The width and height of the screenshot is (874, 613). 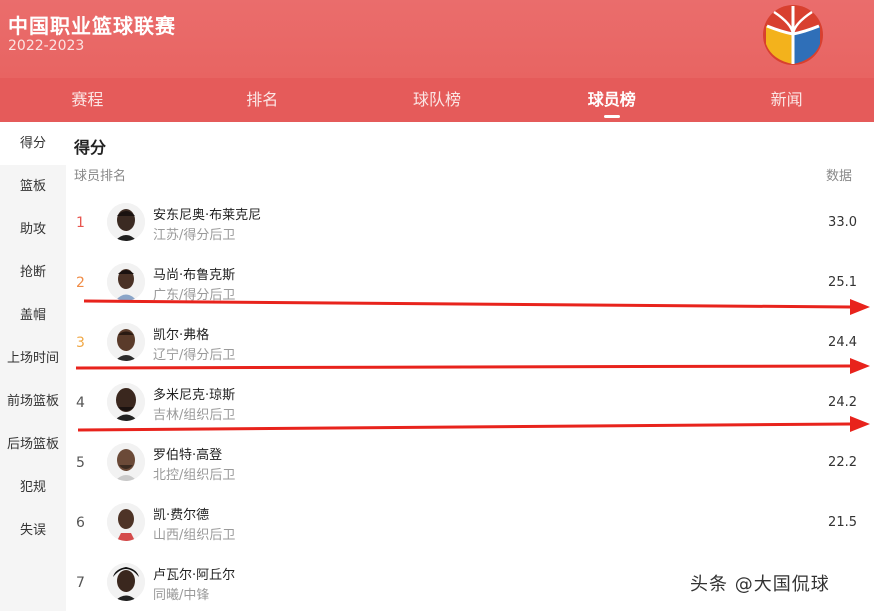 I want to click on sidebar-item-assists: 助攻, so click(x=33, y=229).